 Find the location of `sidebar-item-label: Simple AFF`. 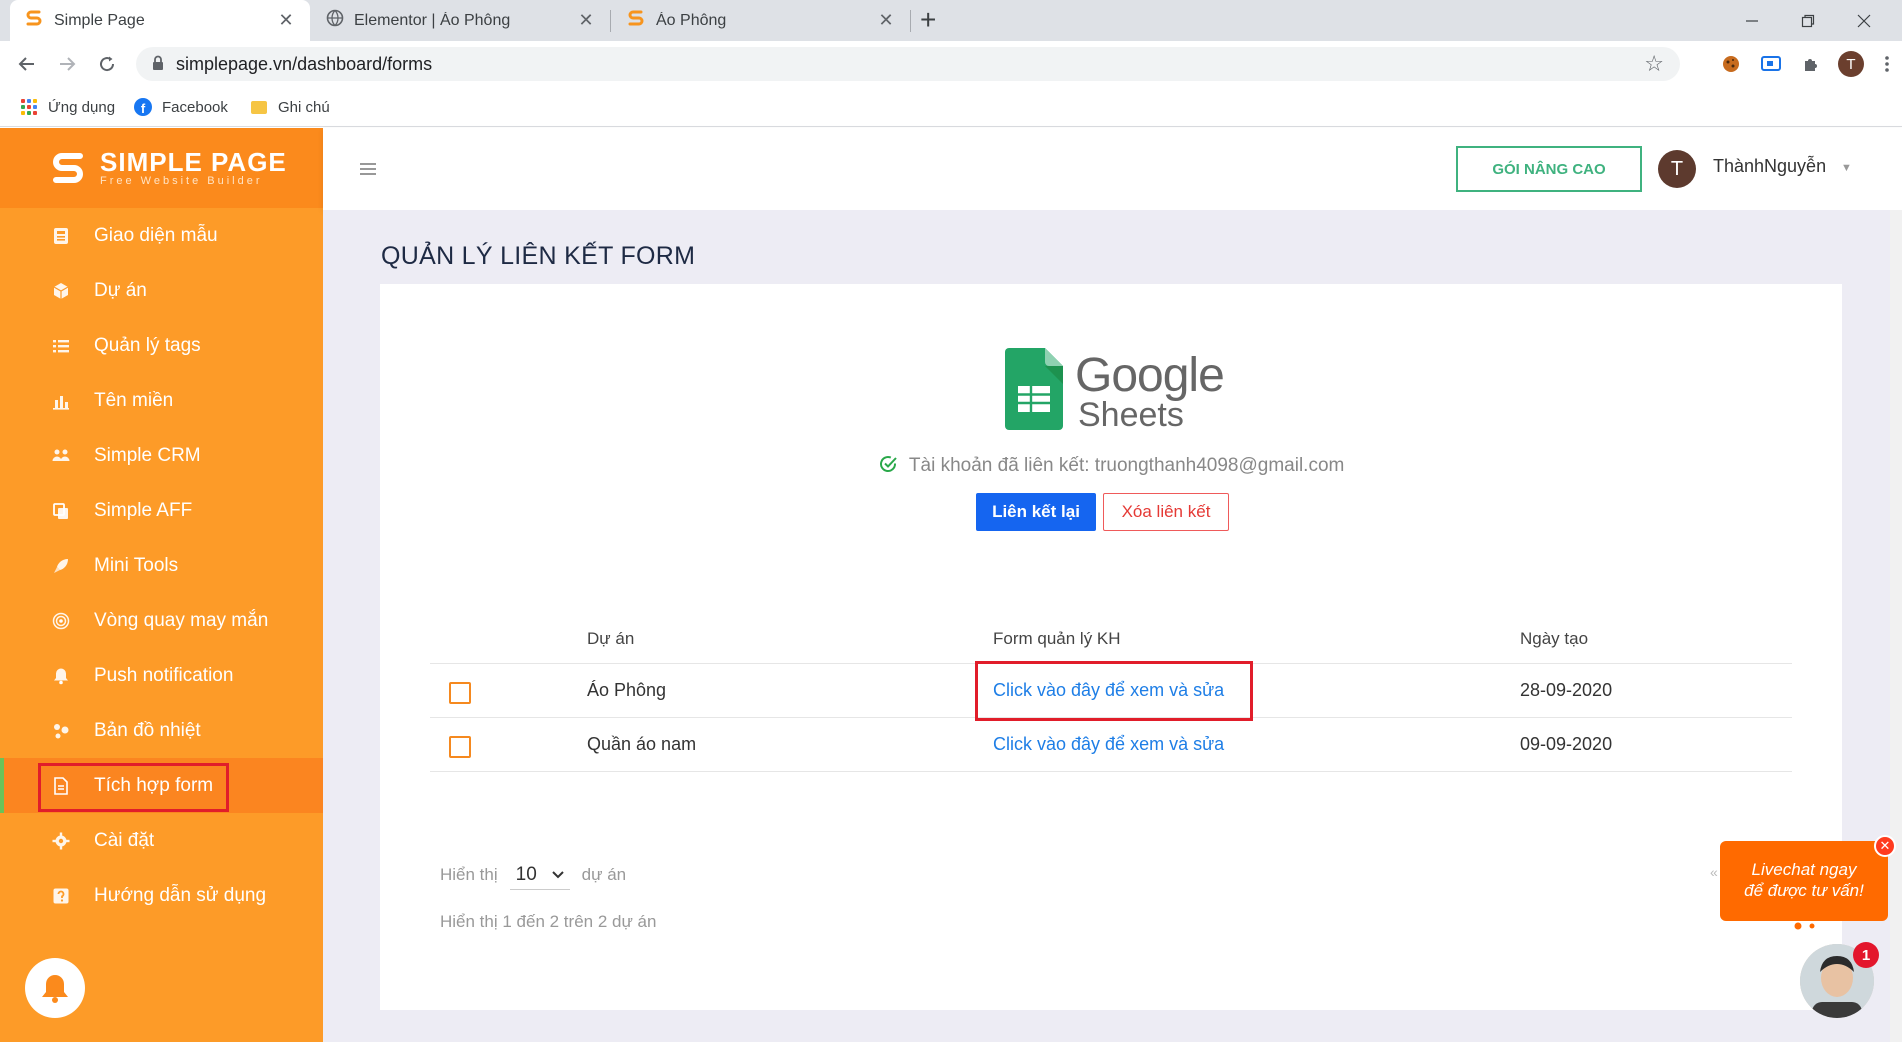

sidebar-item-label: Simple AFF is located at coordinates (143, 510).